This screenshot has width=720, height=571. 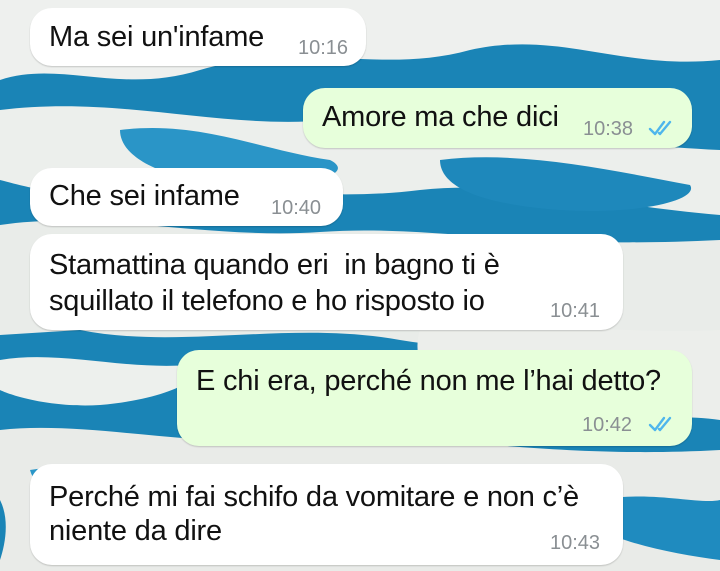 I want to click on message-timestamp: 10:43, so click(x=575, y=543).